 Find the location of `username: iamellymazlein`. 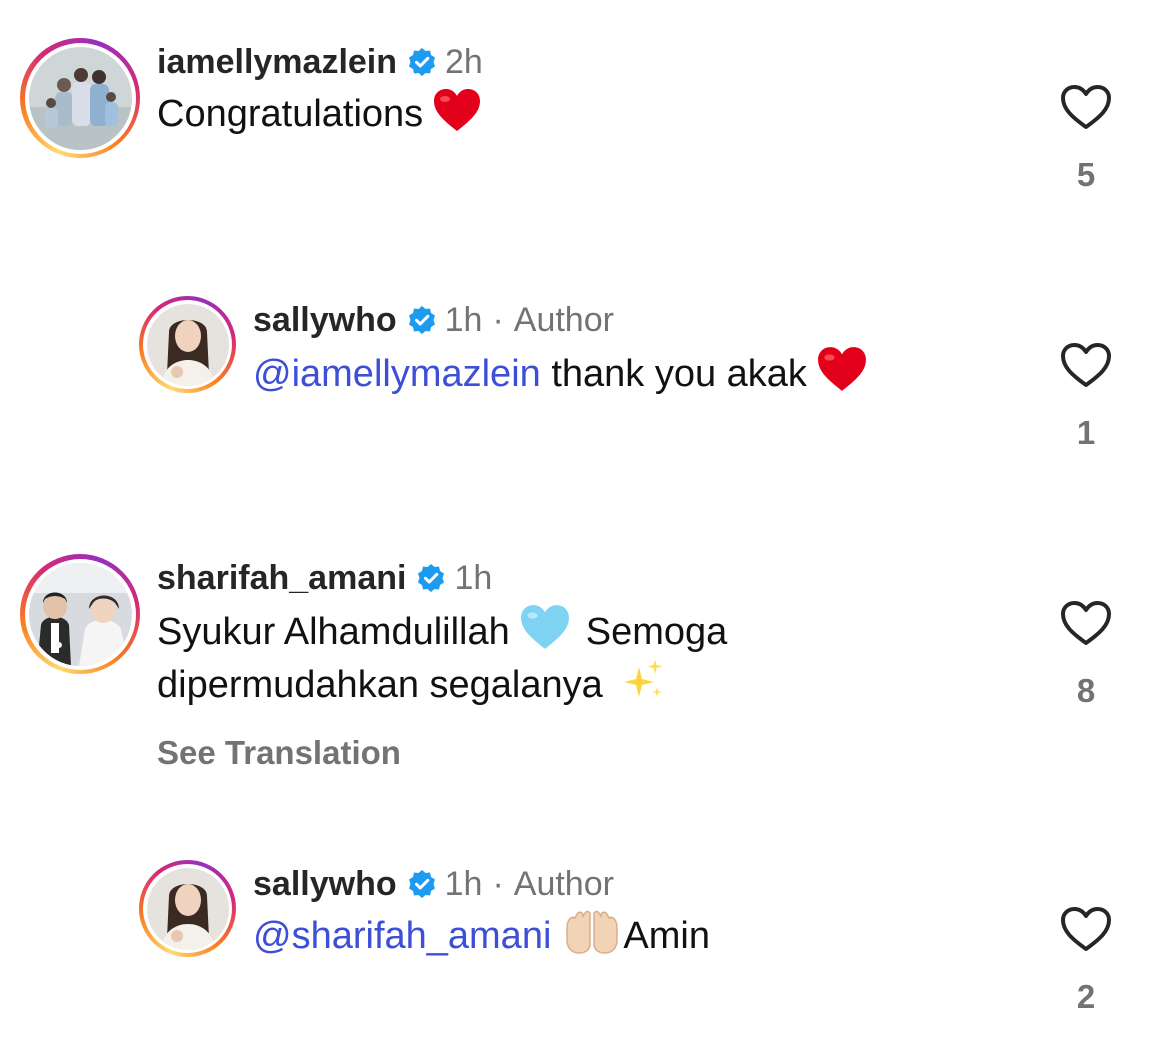

username: iamellymazlein is located at coordinates (277, 62).